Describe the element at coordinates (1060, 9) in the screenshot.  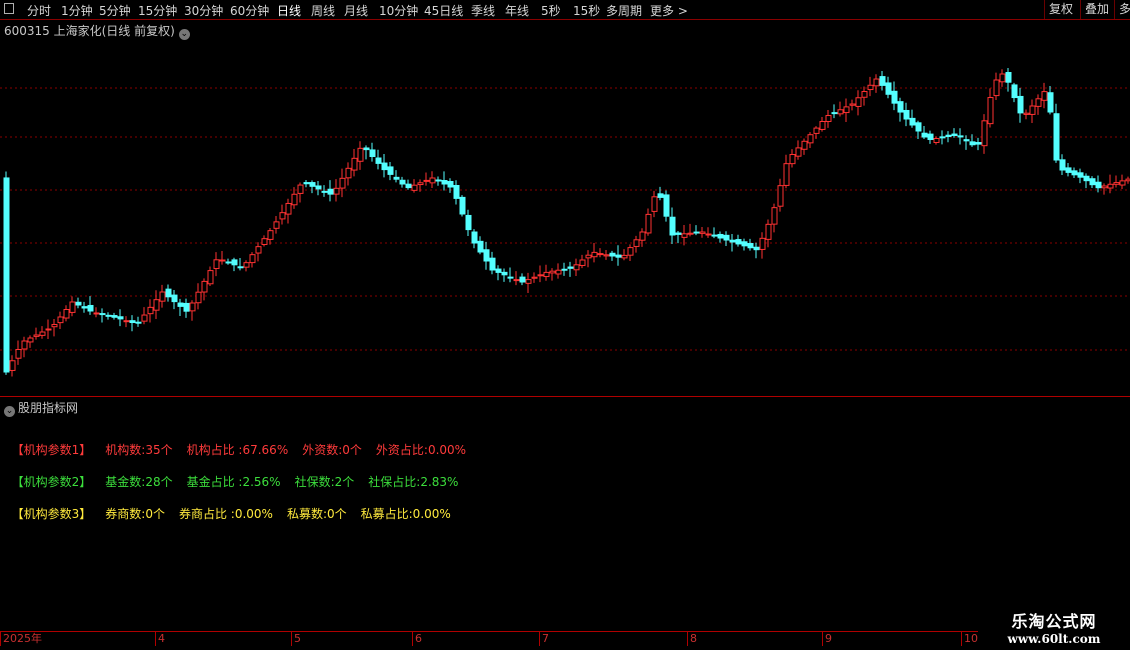
I see `toolbar-button: 复权` at that location.